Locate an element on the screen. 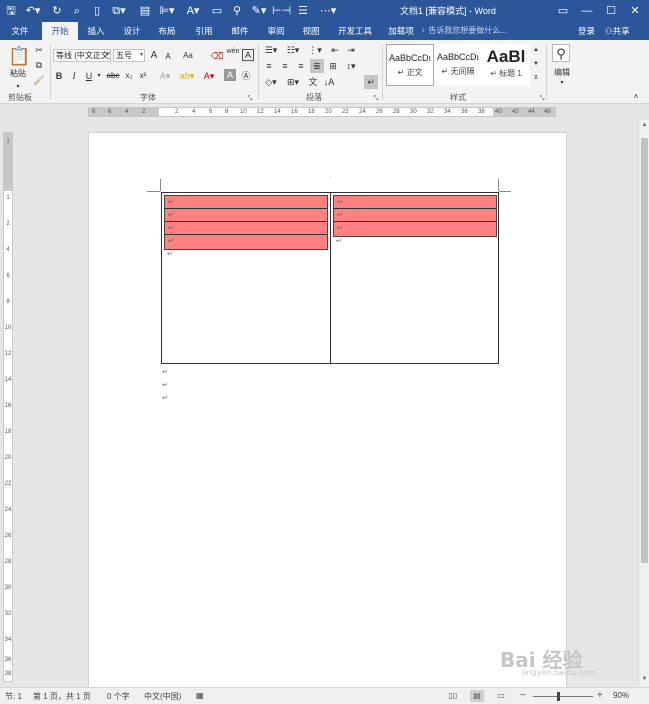 This screenshot has width=649, height=704. shrink-font-button: A is located at coordinates (168, 57).